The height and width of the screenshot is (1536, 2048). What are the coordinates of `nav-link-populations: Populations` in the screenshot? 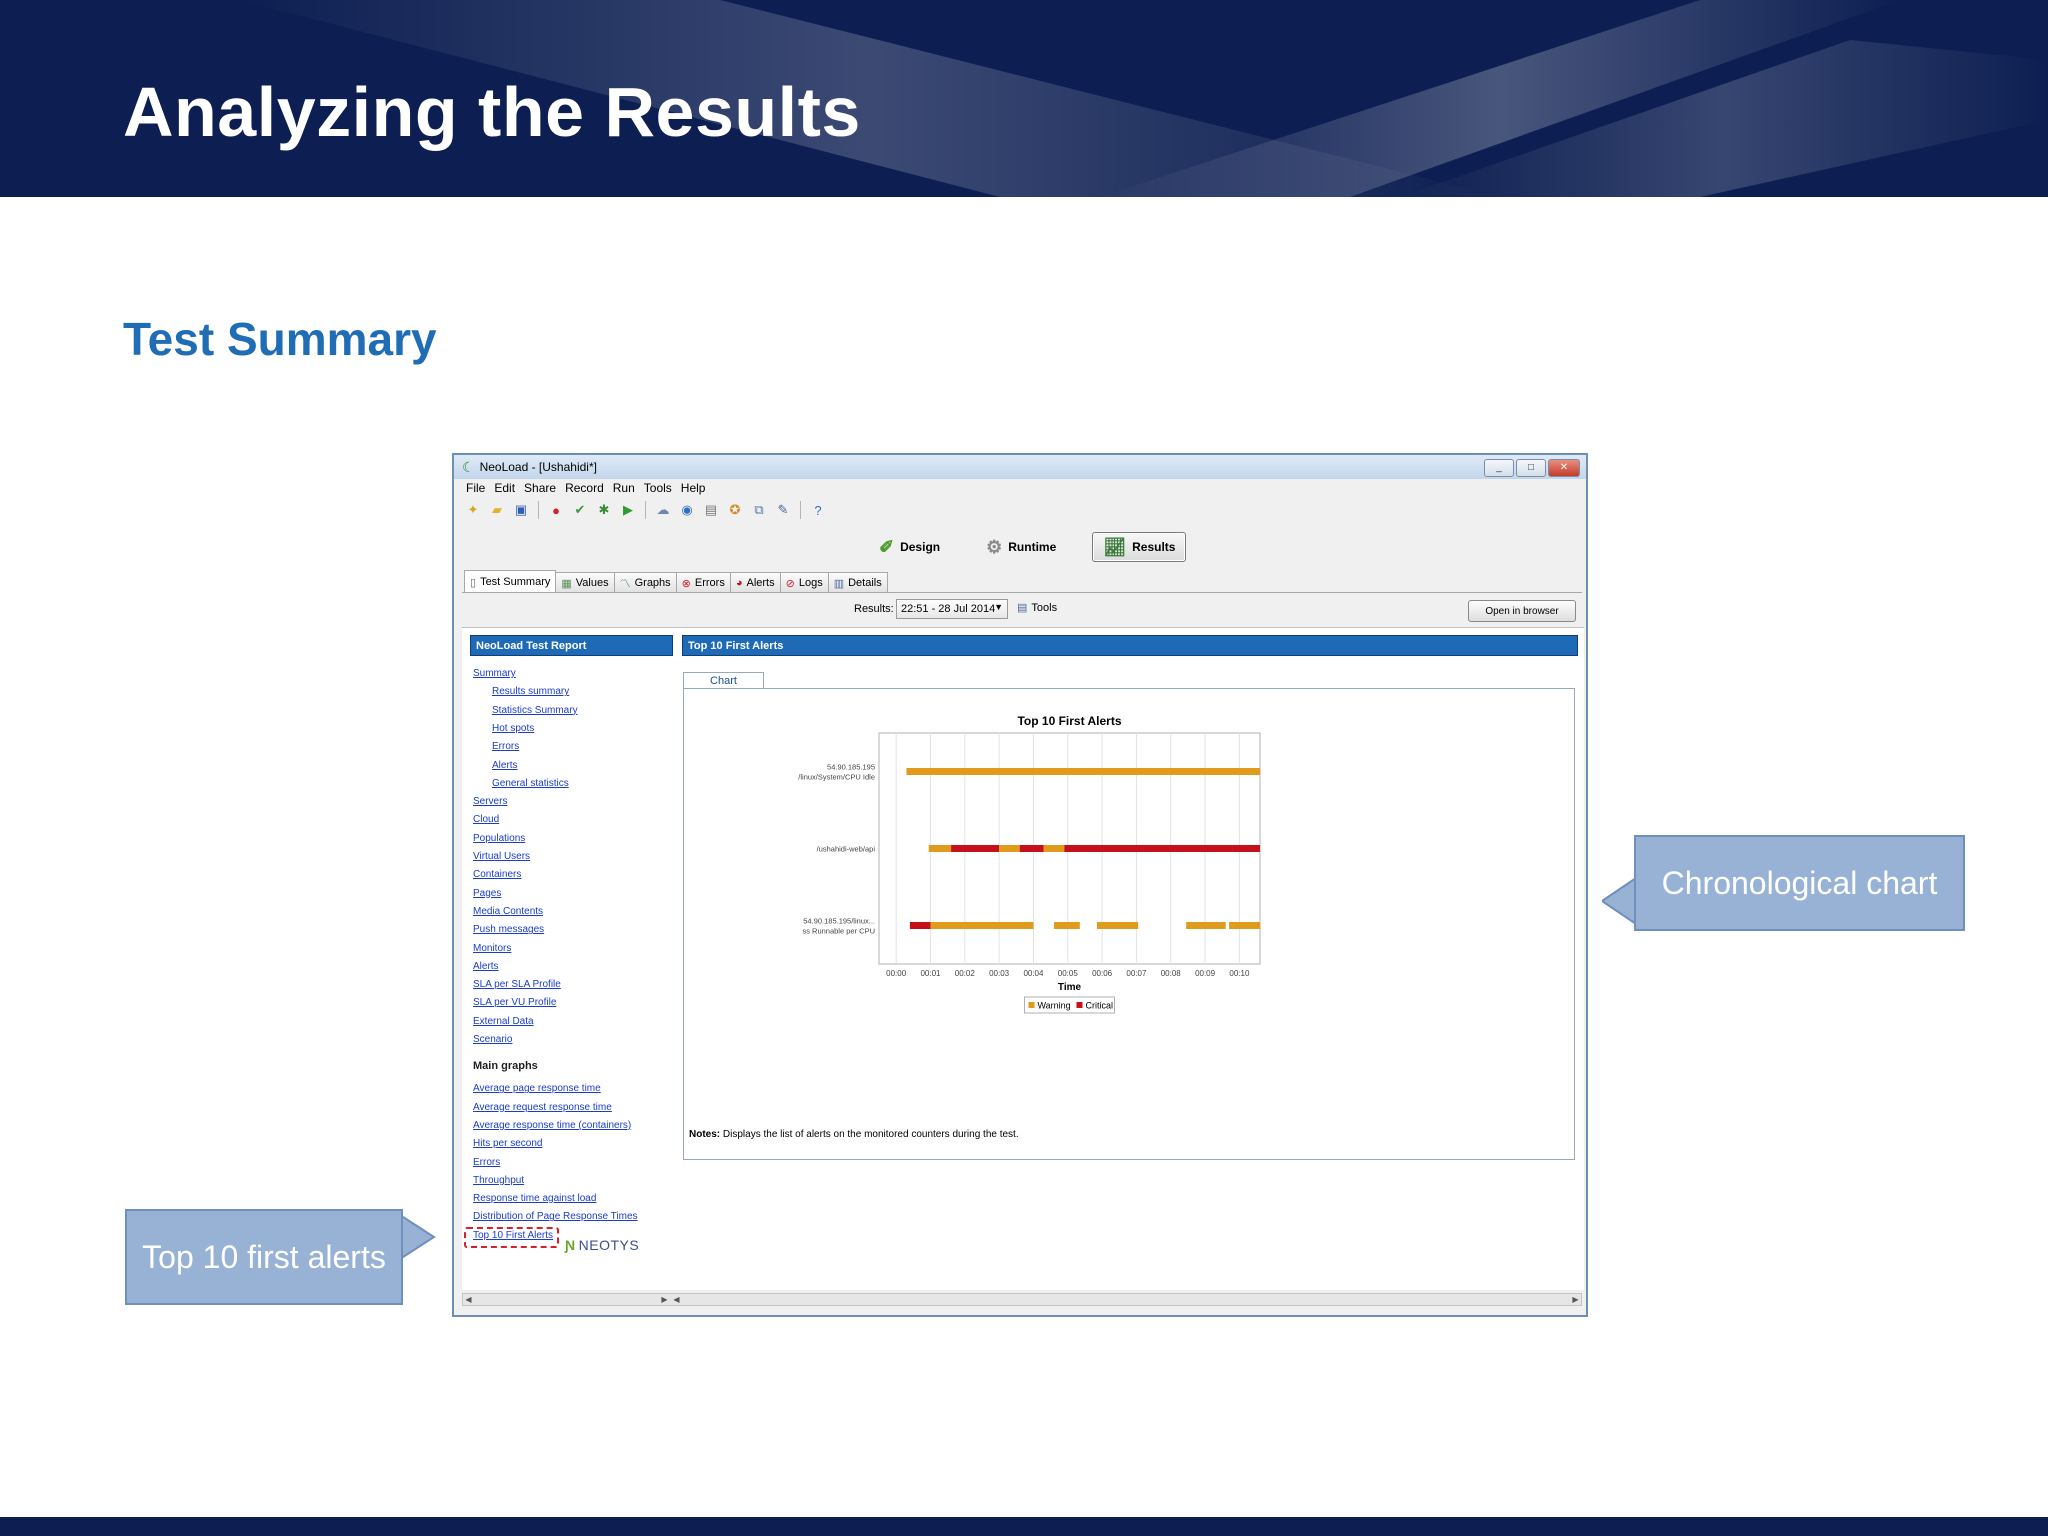 It's located at (499, 838).